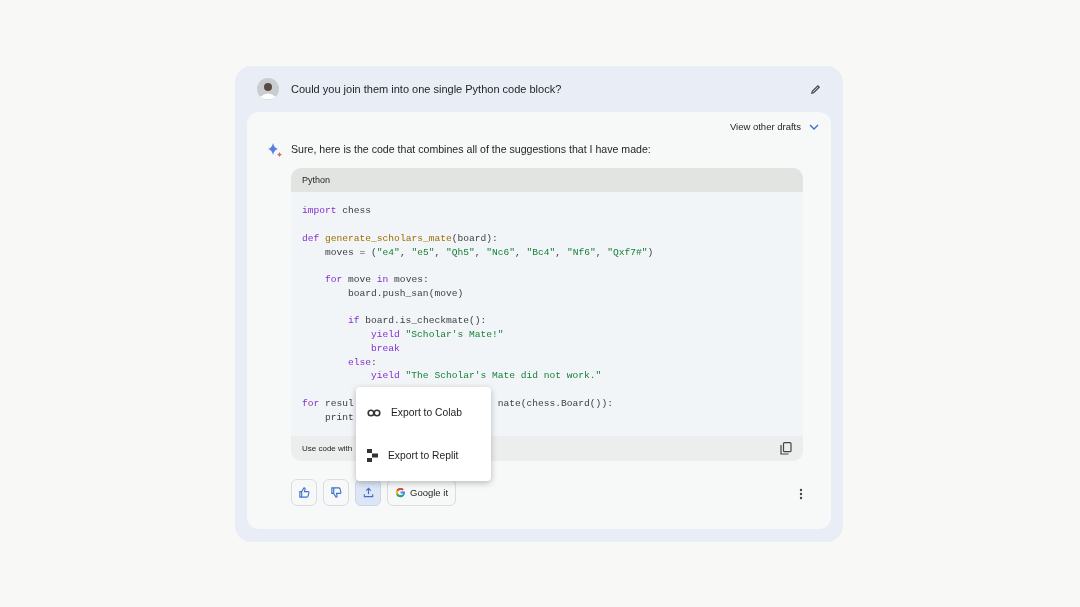  Describe the element at coordinates (417, 321) in the screenshot. I see `code-line: if board.is_checkmate():` at that location.